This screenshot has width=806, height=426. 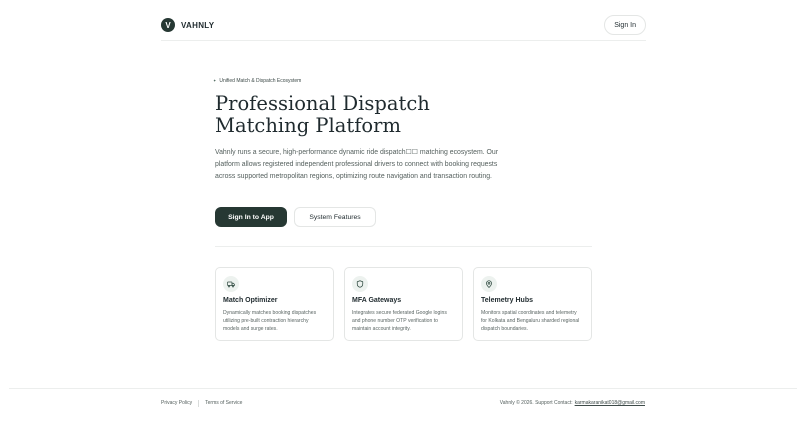 I want to click on hero-divider, so click(x=403, y=246).